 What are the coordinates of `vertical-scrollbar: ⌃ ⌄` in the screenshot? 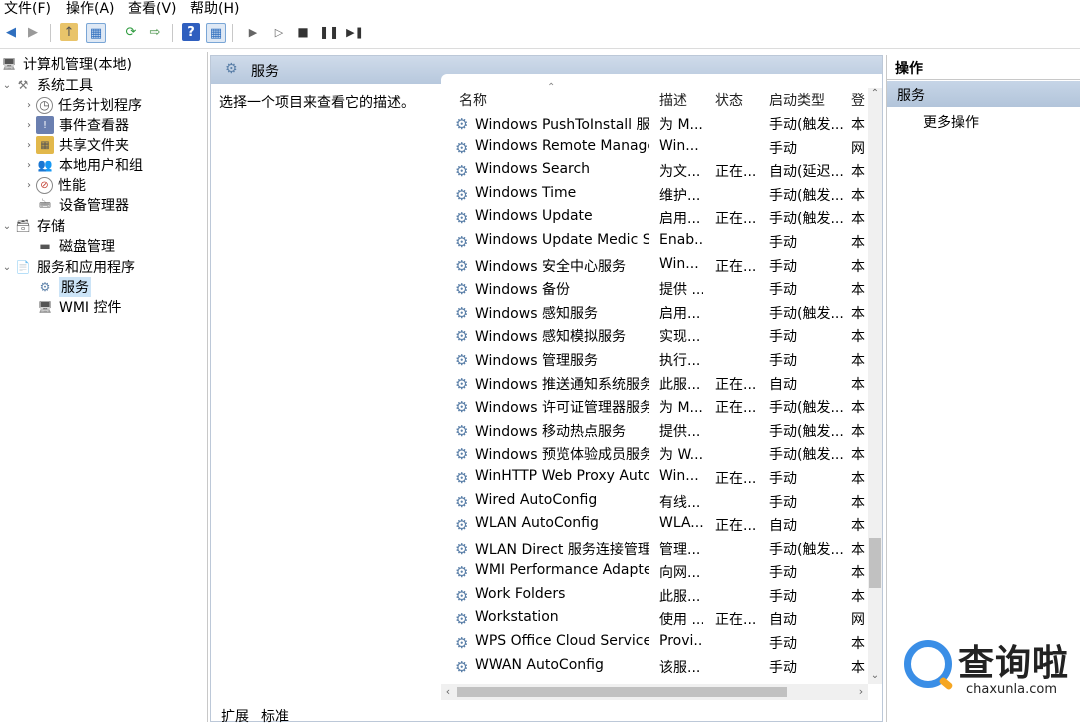 It's located at (875, 386).